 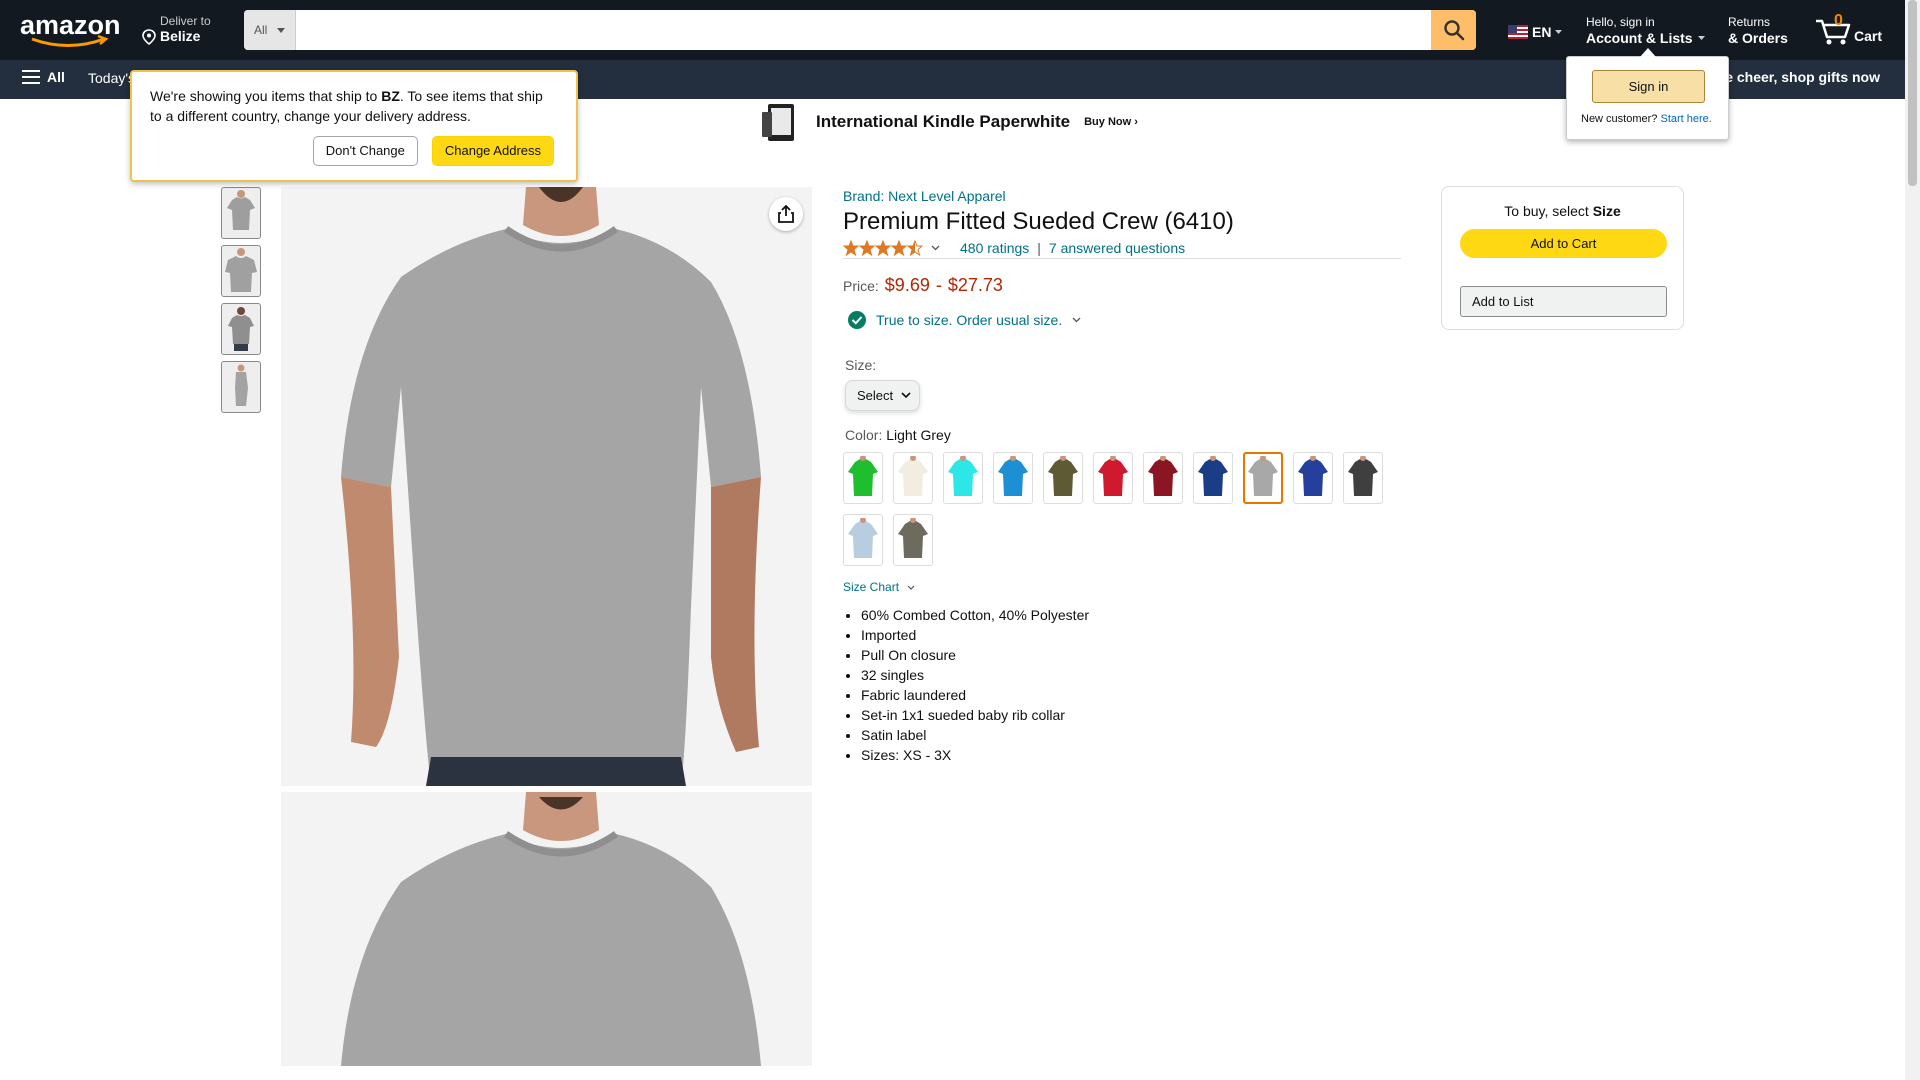 What do you see at coordinates (1038, 221) in the screenshot?
I see `product-title: Premium Fitted Sueded Crew (6410)` at bounding box center [1038, 221].